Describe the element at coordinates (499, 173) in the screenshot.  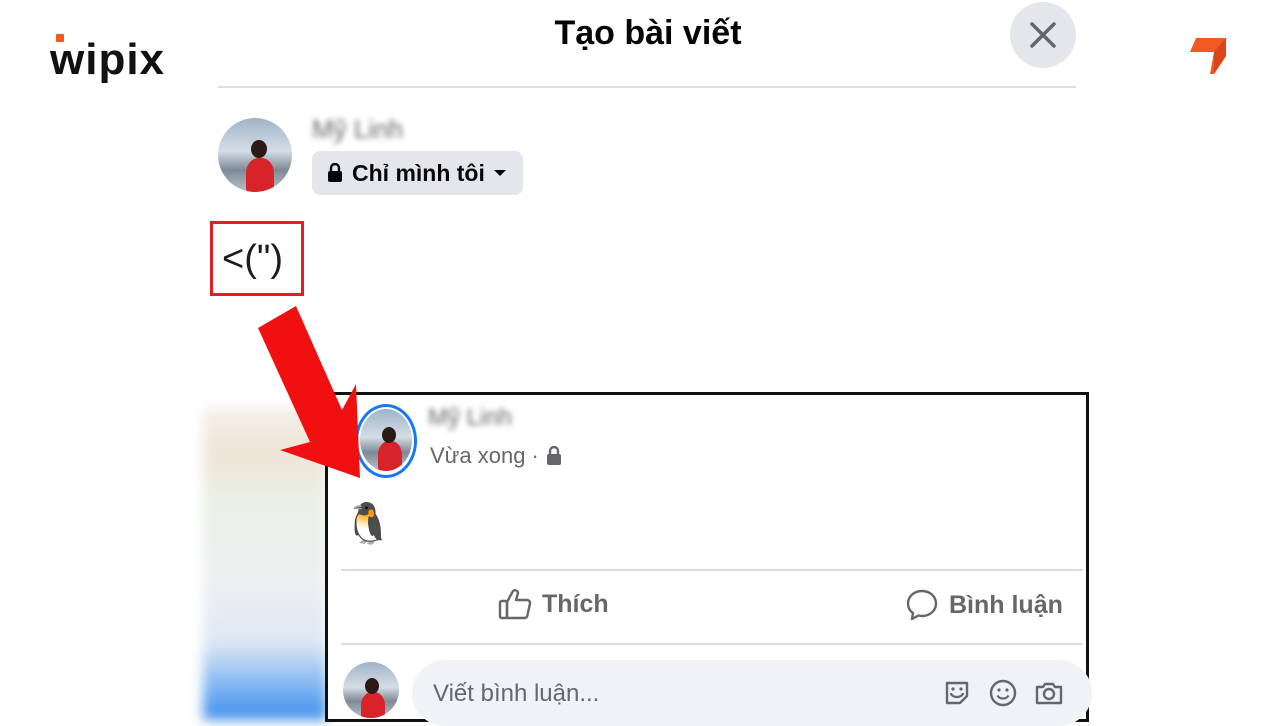
I see `caret-down-icon` at that location.